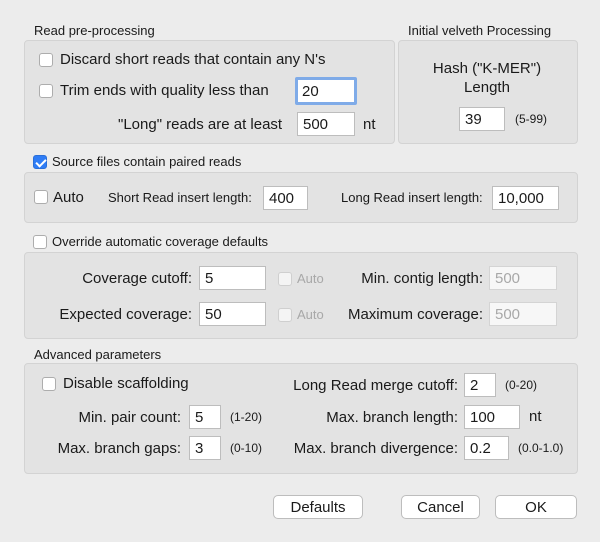  What do you see at coordinates (535, 416) in the screenshot?
I see `max-branch-length-unit: nt` at bounding box center [535, 416].